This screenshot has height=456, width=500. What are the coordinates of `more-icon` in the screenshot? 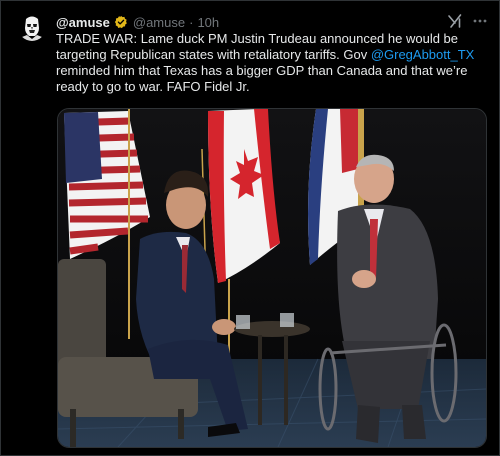 It's located at (480, 21).